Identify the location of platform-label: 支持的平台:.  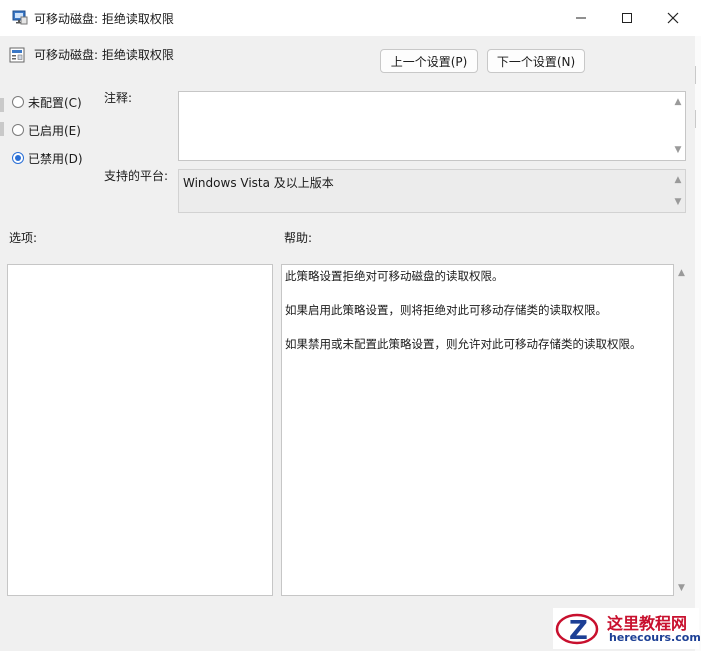
(136, 176).